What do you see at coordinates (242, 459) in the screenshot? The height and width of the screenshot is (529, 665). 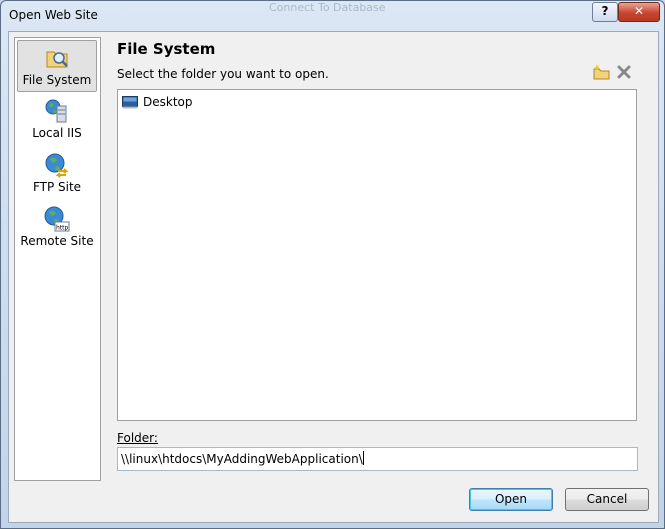 I see `folder-field-value: \\linux\htdocs\MyAddingWebApplication\` at bounding box center [242, 459].